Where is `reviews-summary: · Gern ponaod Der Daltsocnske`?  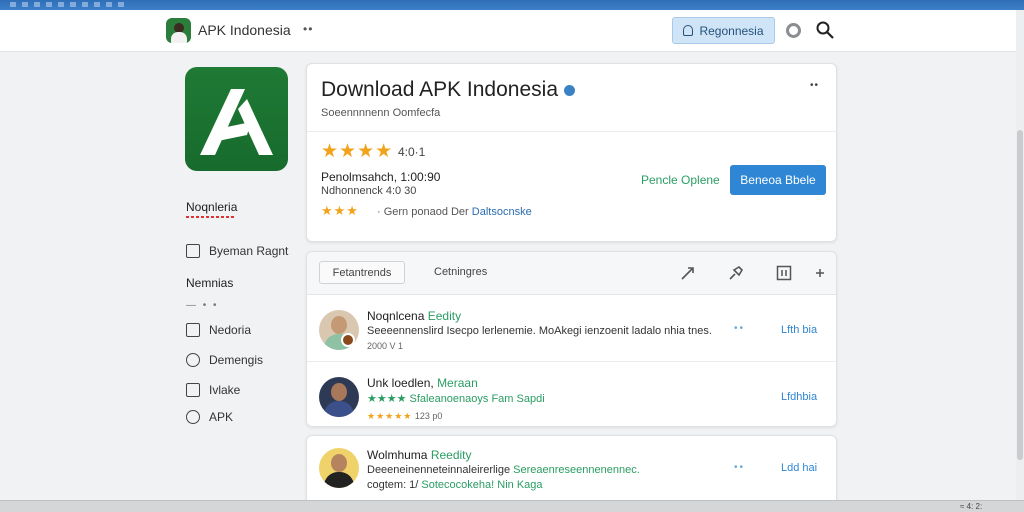
reviews-summary: · Gern ponaod Der Daltsocnske is located at coordinates (454, 212).